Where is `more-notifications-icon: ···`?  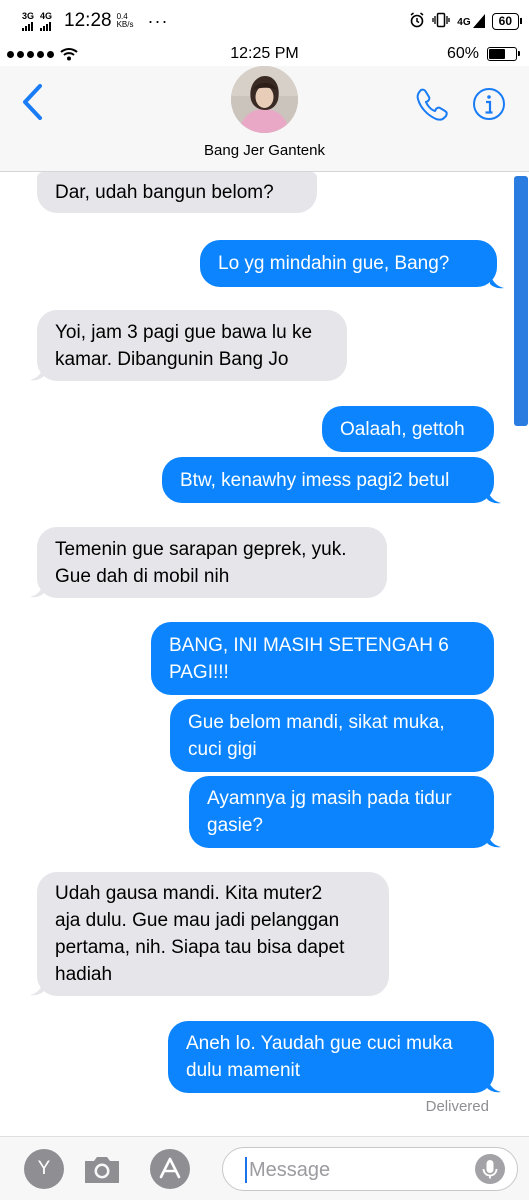 more-notifications-icon: ··· is located at coordinates (158, 21).